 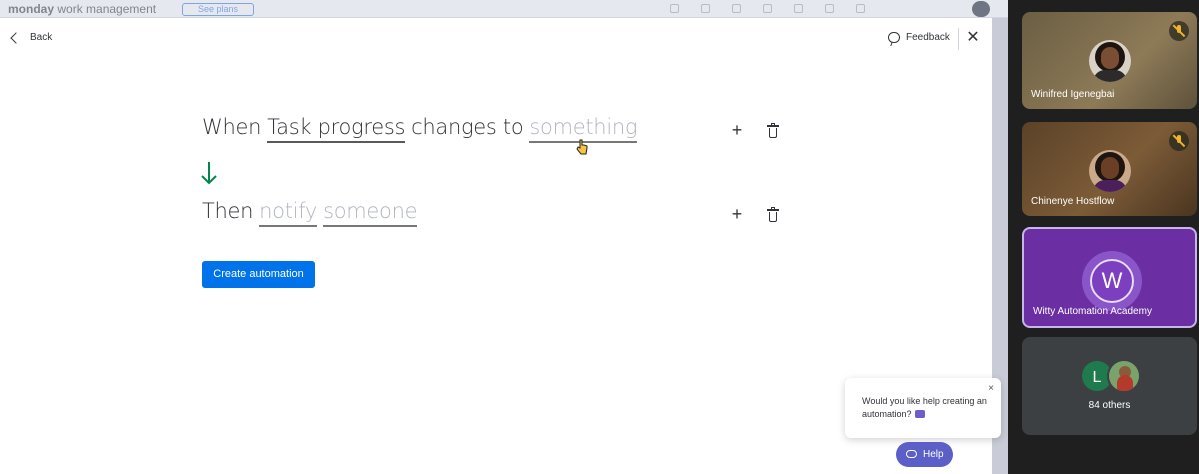 I want to click on grid-icon, so click(x=860, y=8).